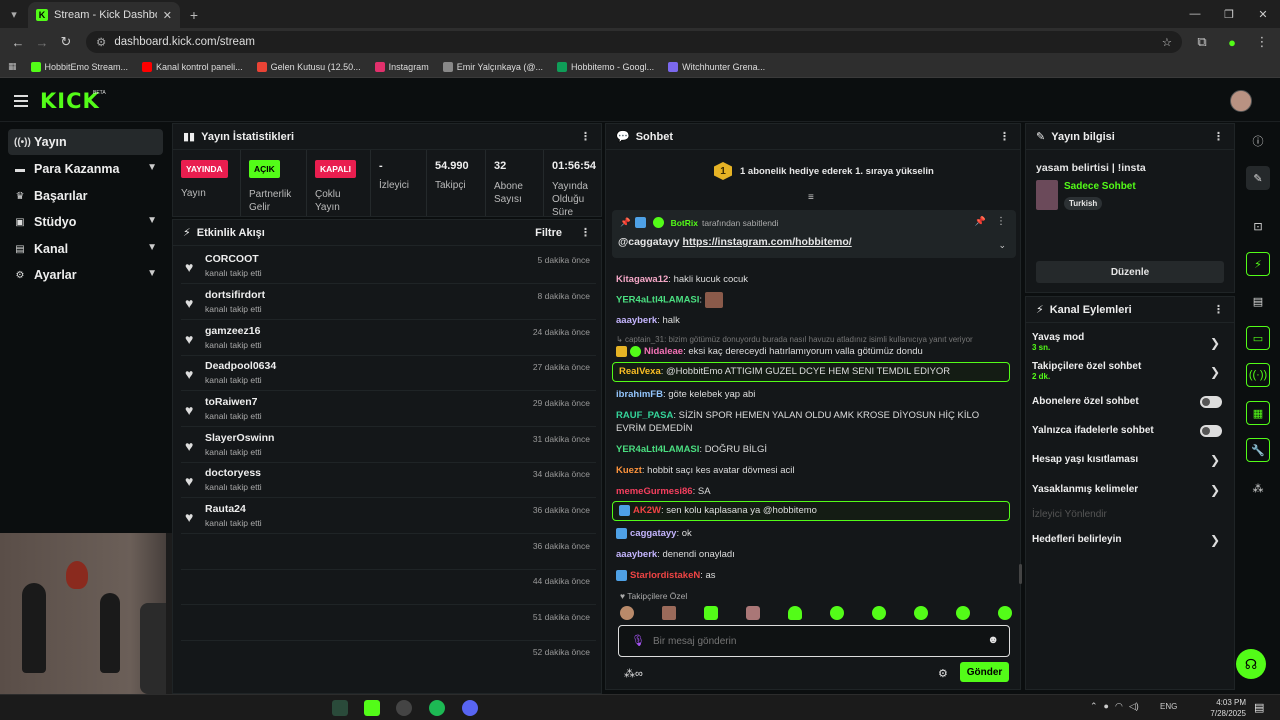  Describe the element at coordinates (1100, 186) in the screenshot. I see `category-link: Sadece Sohbet` at that location.